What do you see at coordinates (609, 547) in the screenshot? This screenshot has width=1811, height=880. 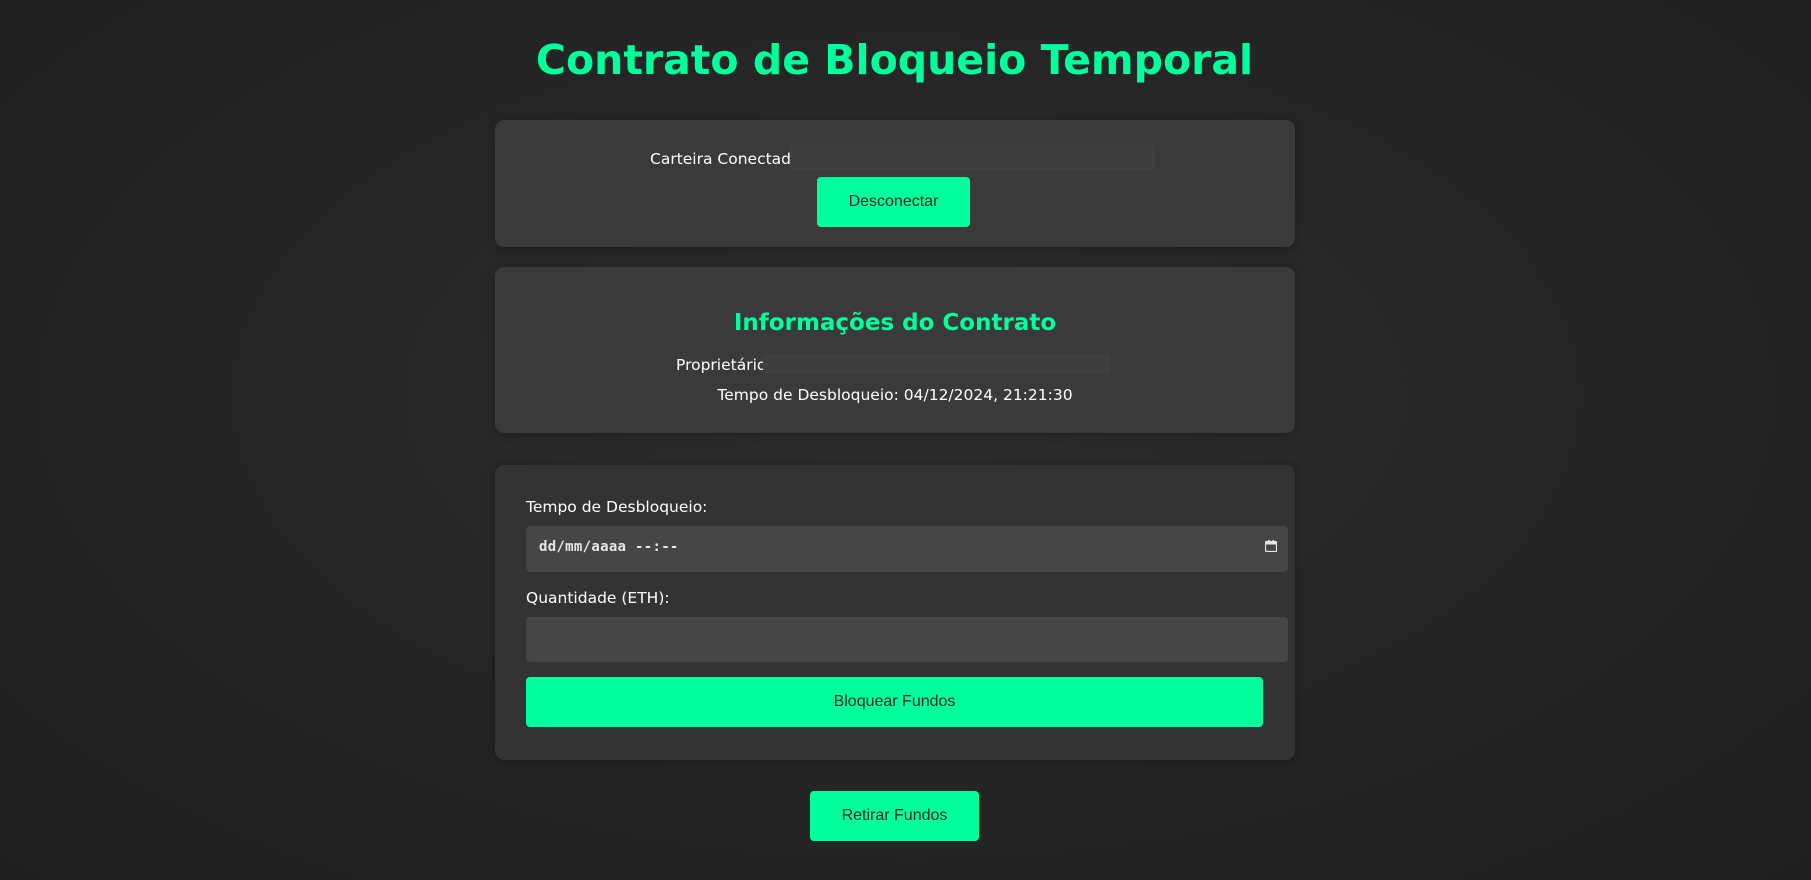 I see `unlock-time-placeholder: dd/mm/aaaa --:--` at bounding box center [609, 547].